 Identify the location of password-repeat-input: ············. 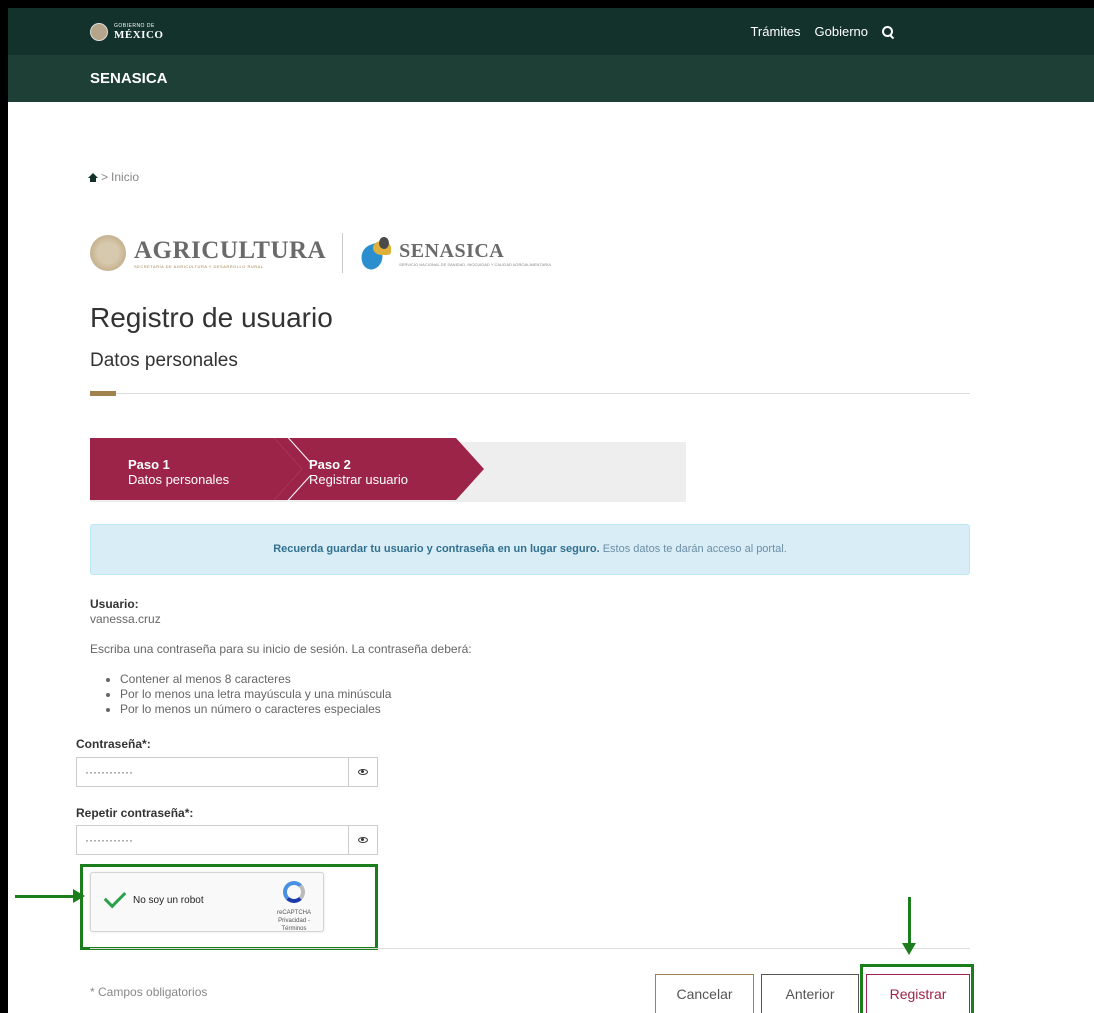
(212, 840).